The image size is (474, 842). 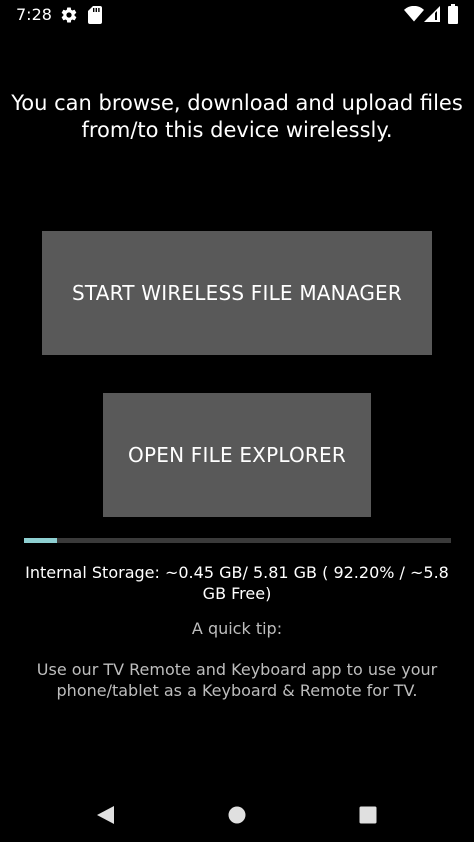 What do you see at coordinates (237, 540) in the screenshot?
I see `storage-progress-bar` at bounding box center [237, 540].